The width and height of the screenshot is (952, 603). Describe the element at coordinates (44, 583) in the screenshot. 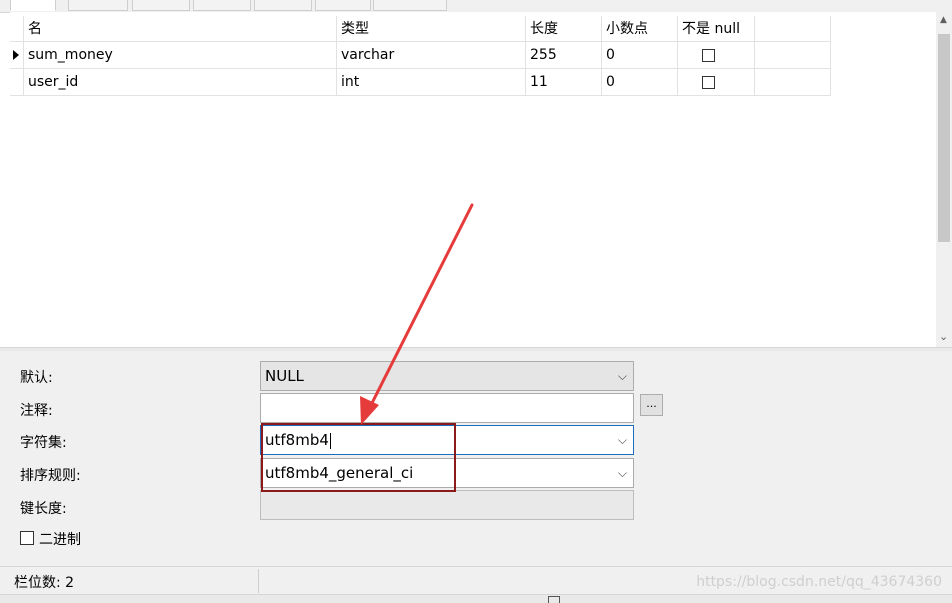

I see `field-count: 栏位数: 2` at that location.